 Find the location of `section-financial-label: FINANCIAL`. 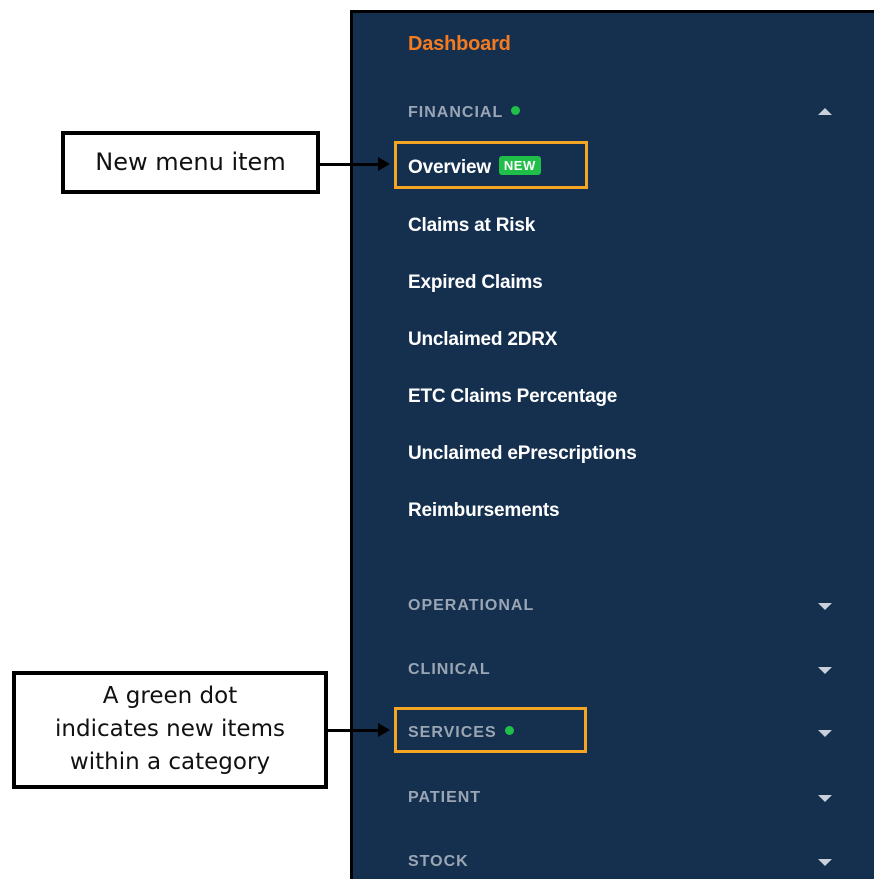

section-financial-label: FINANCIAL is located at coordinates (464, 113).